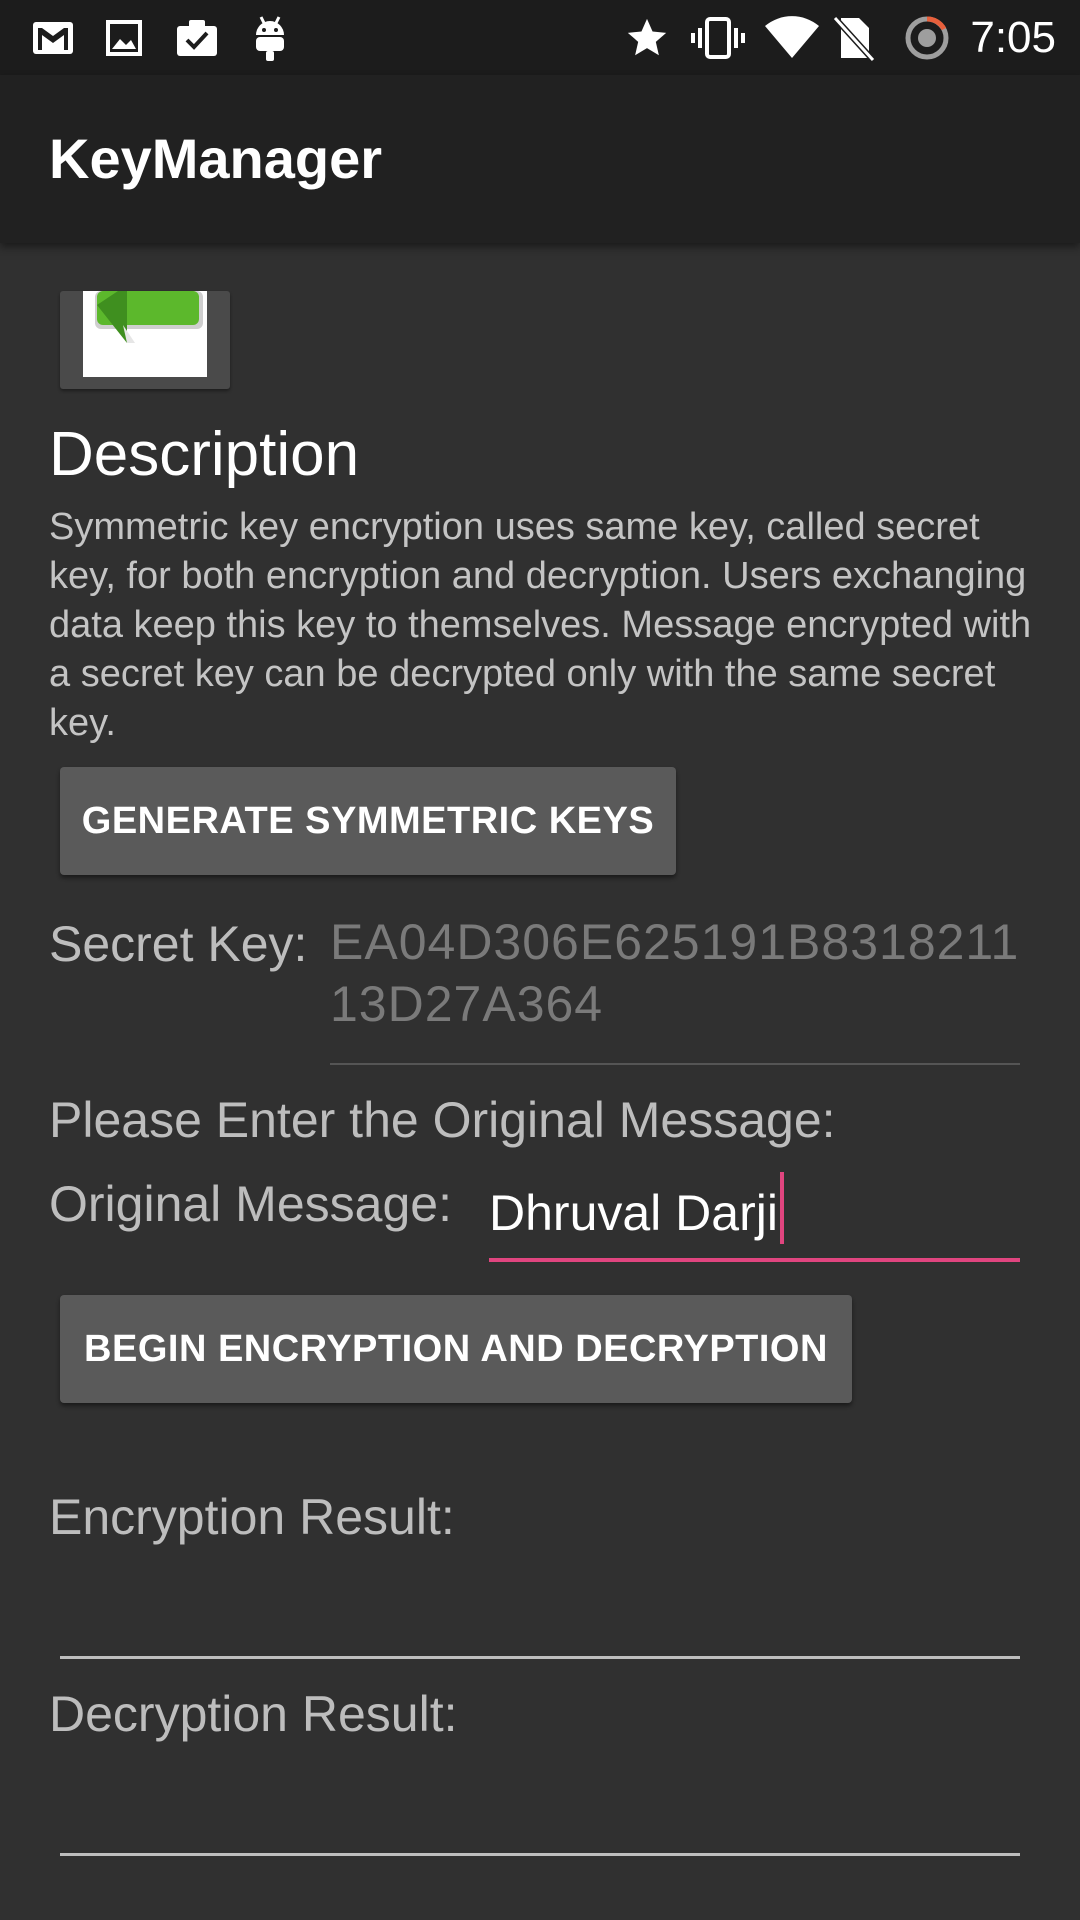 This screenshot has height=1920, width=1080. I want to click on original-message-label: Original Message:, so click(250, 1204).